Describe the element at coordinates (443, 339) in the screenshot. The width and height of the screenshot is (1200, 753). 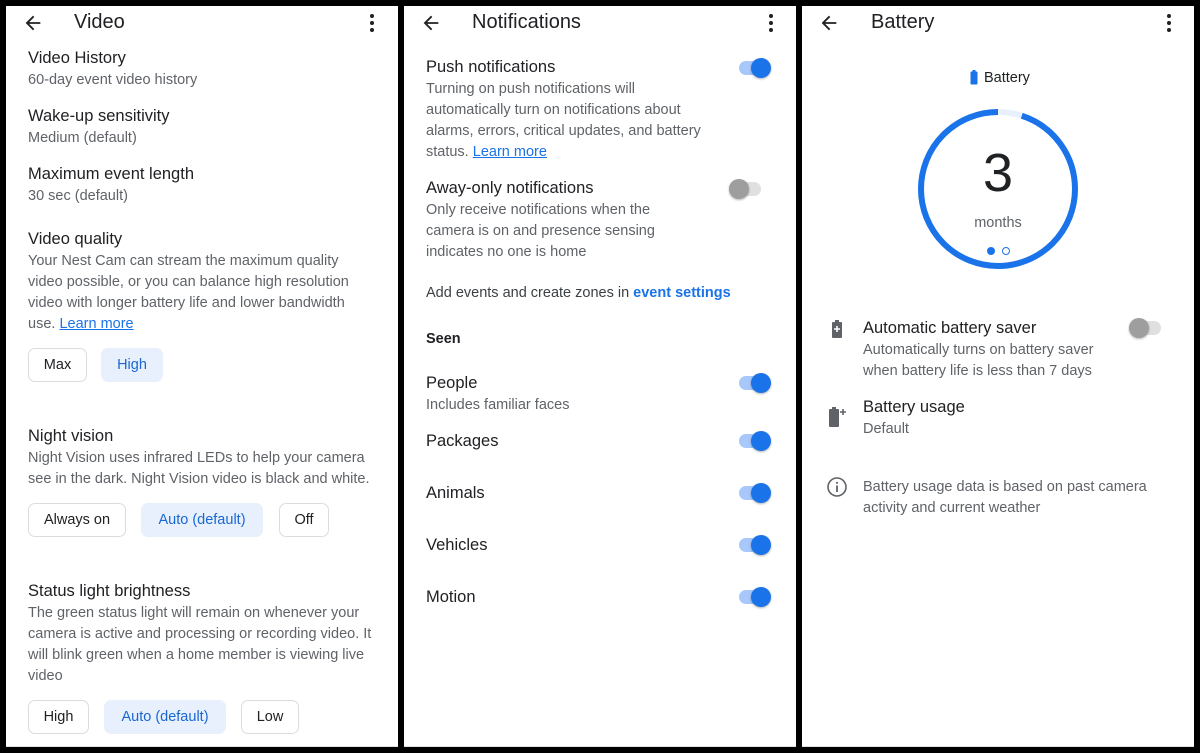
I see `seen-section-header: Seen` at that location.